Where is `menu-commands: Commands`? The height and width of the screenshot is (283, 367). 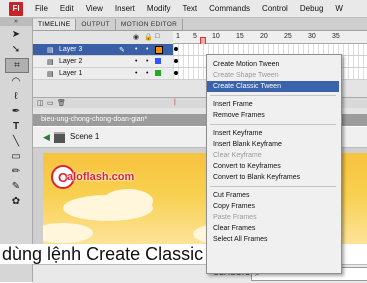
menu-commands: Commands is located at coordinates (229, 8).